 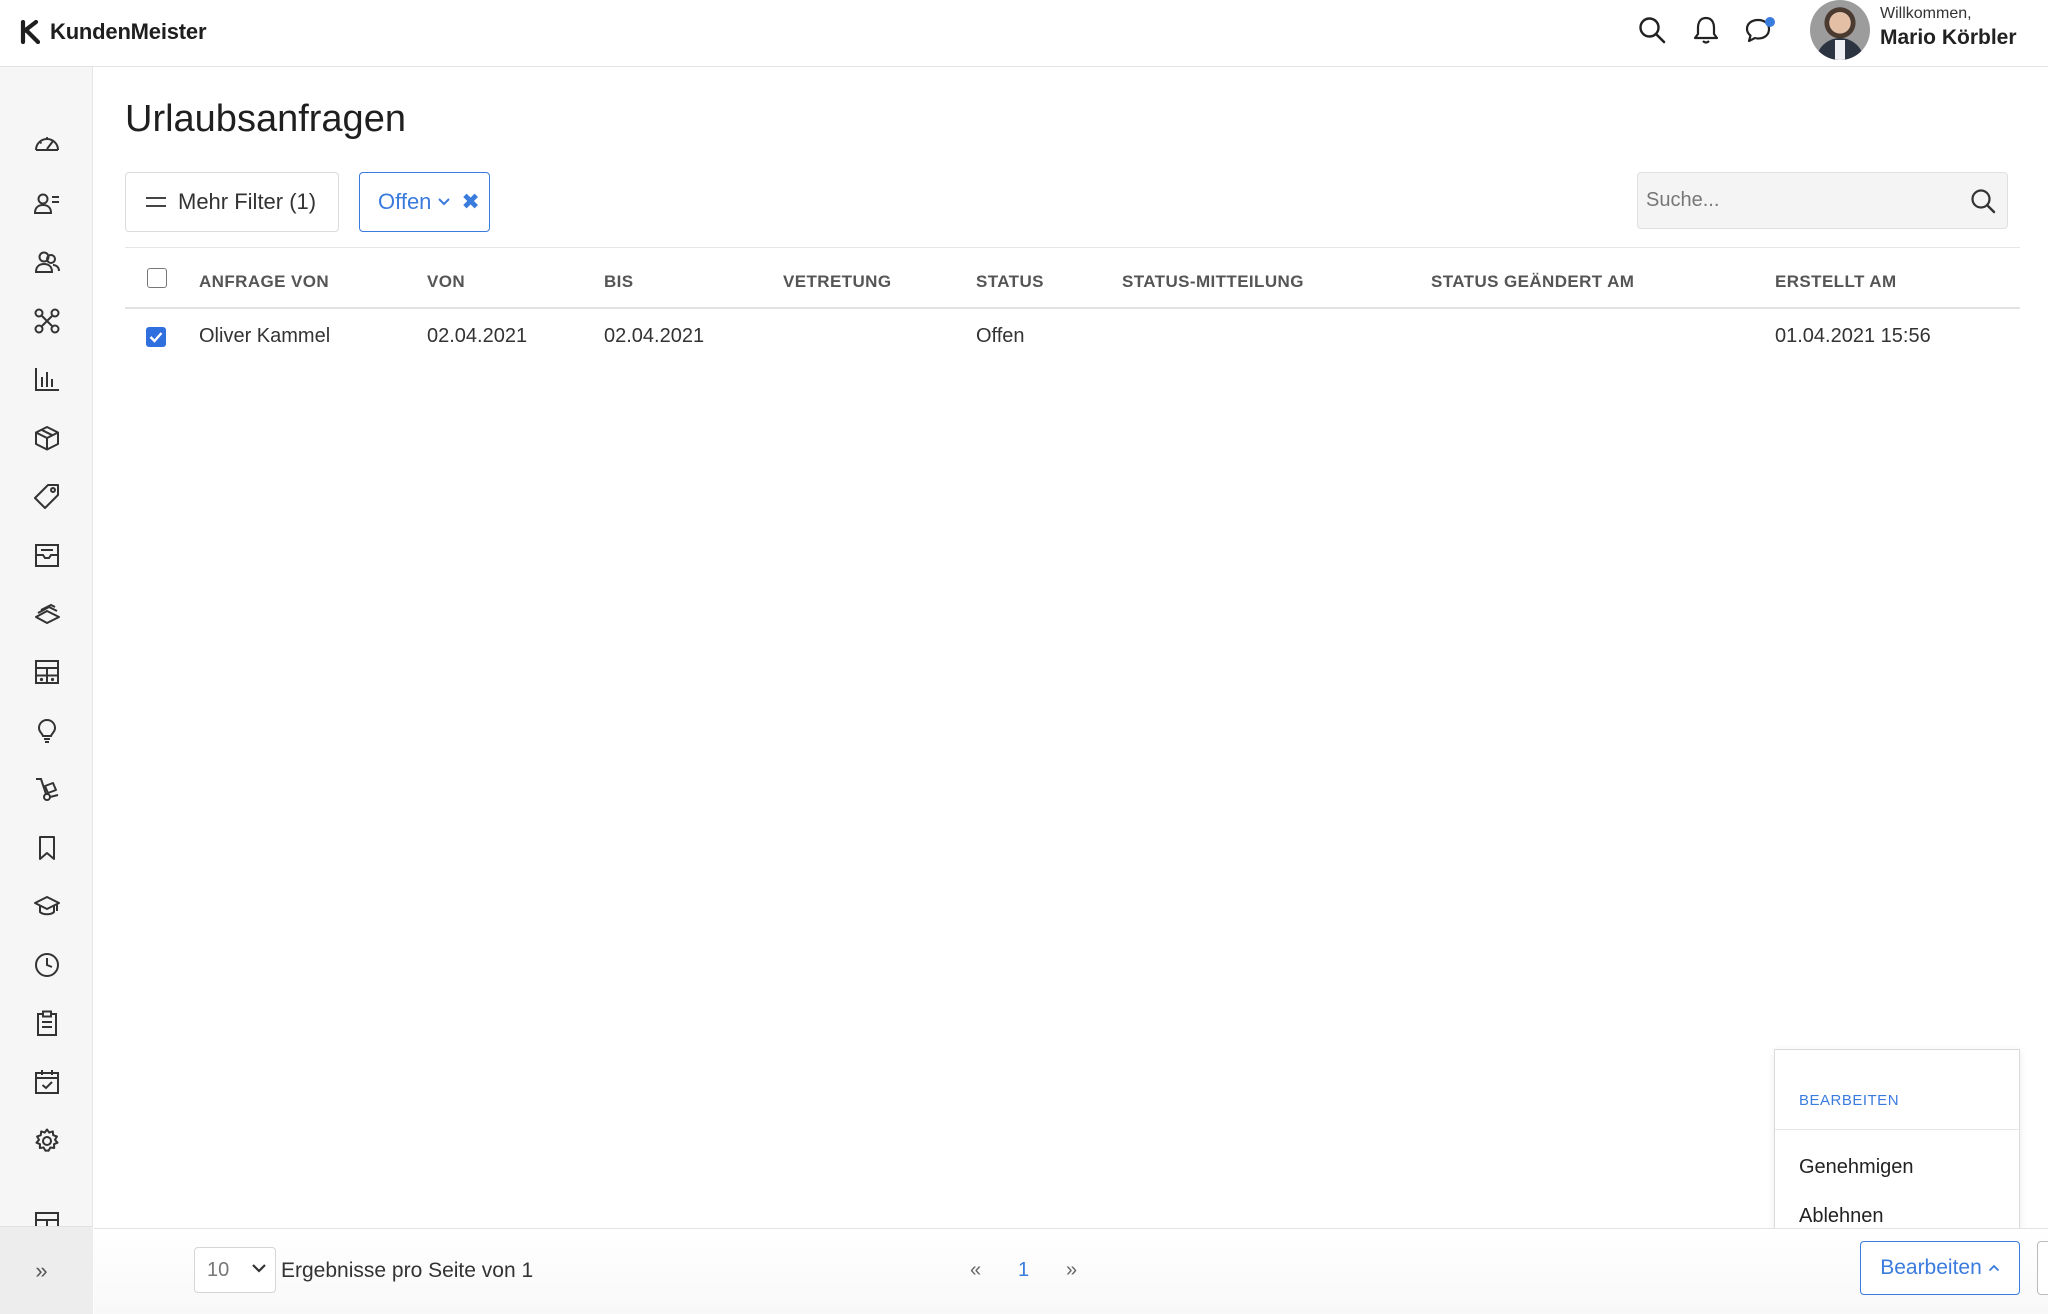 I want to click on user-greeting: Willkommen, Mario Körbler, so click(x=1948, y=27).